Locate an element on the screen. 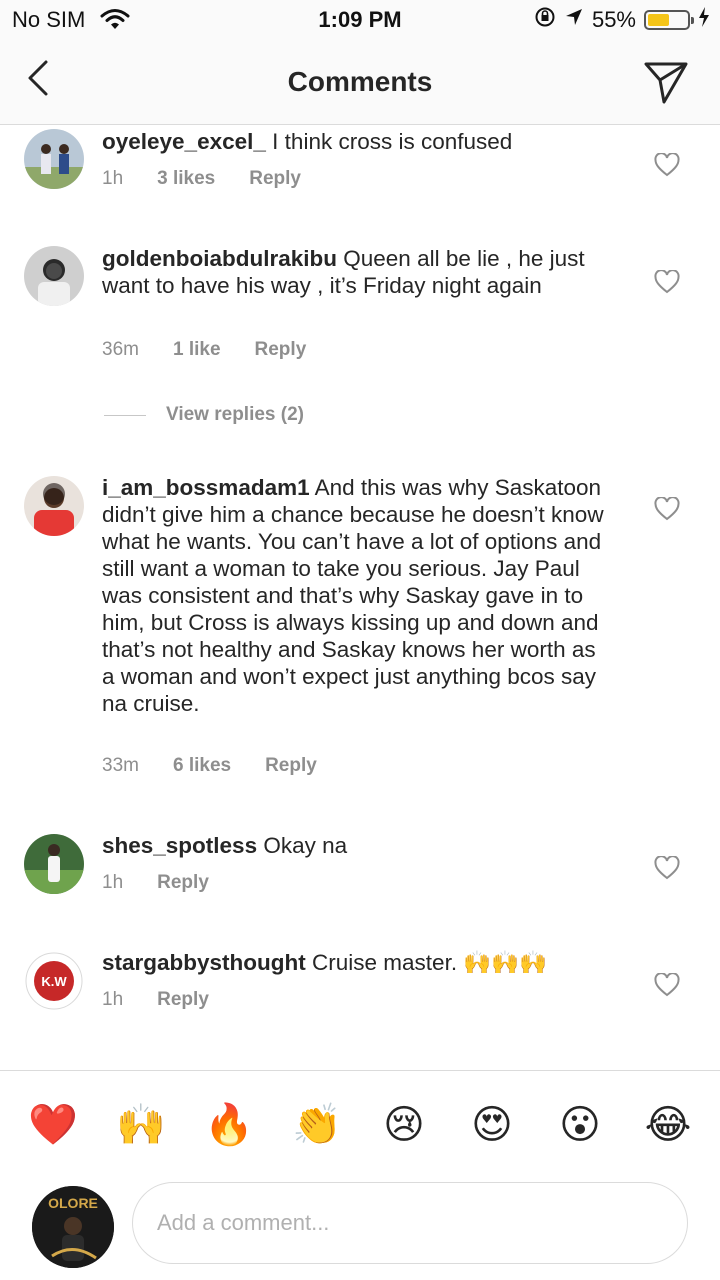 This screenshot has width=720, height=1280. status-bar: No SIM 1:09 PM 55% is located at coordinates (360, 20).